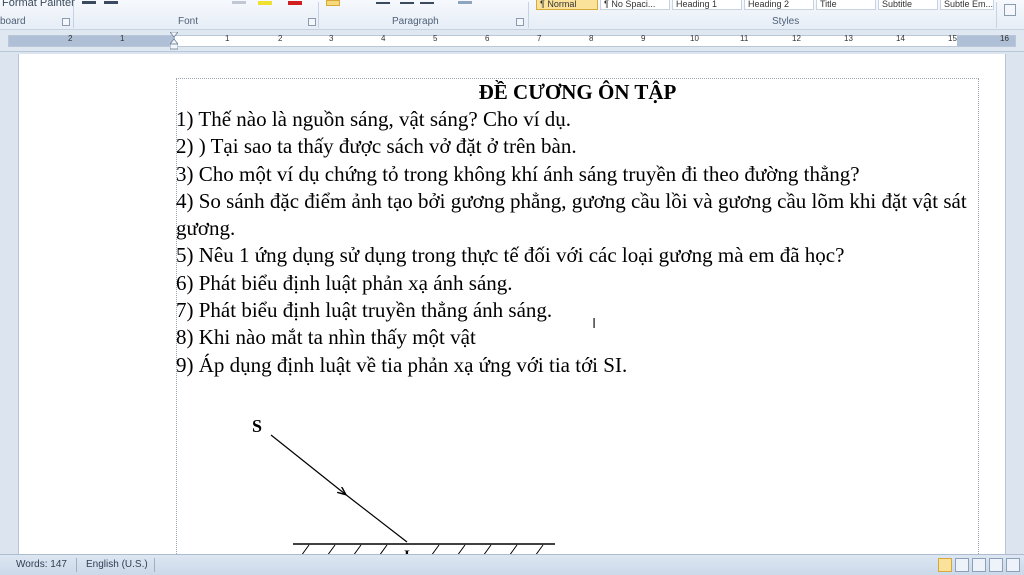 The width and height of the screenshot is (1024, 575). Describe the element at coordinates (427, 3) in the screenshot. I see `line-spacing-icon` at that location.